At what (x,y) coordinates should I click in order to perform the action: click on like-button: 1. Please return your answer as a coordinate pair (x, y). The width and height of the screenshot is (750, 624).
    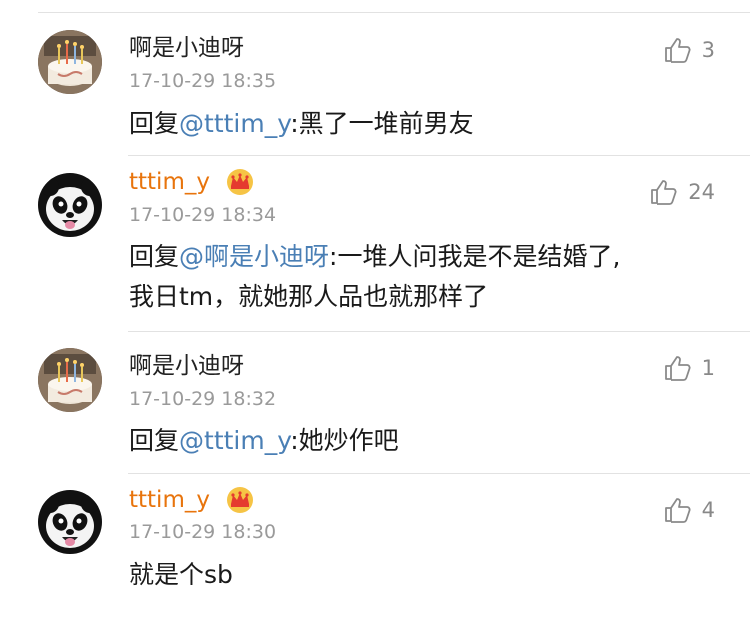
    Looking at the image, I should click on (689, 368).